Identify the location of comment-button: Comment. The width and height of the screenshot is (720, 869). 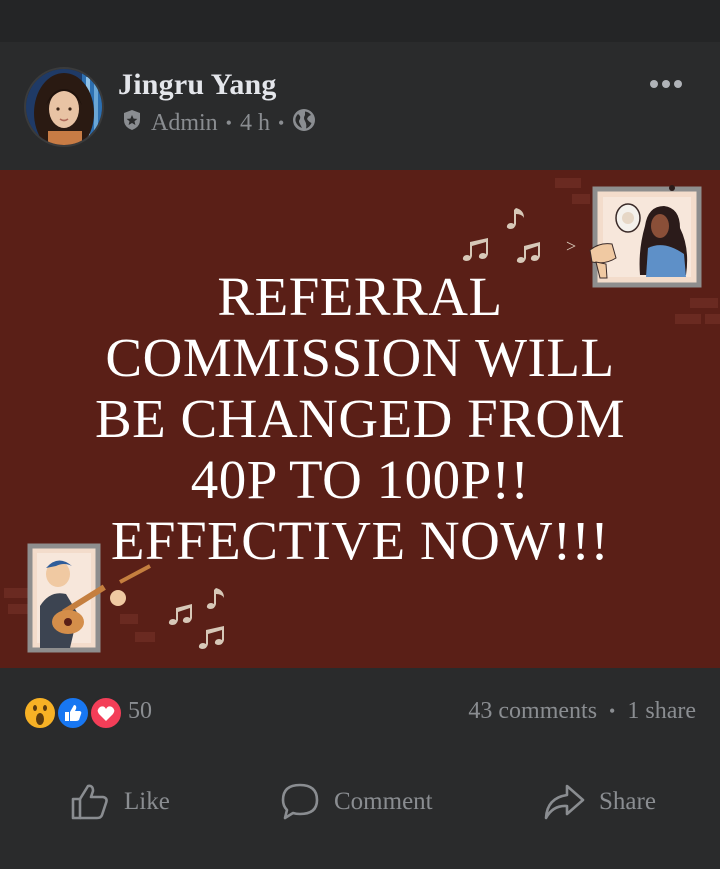
(356, 802).